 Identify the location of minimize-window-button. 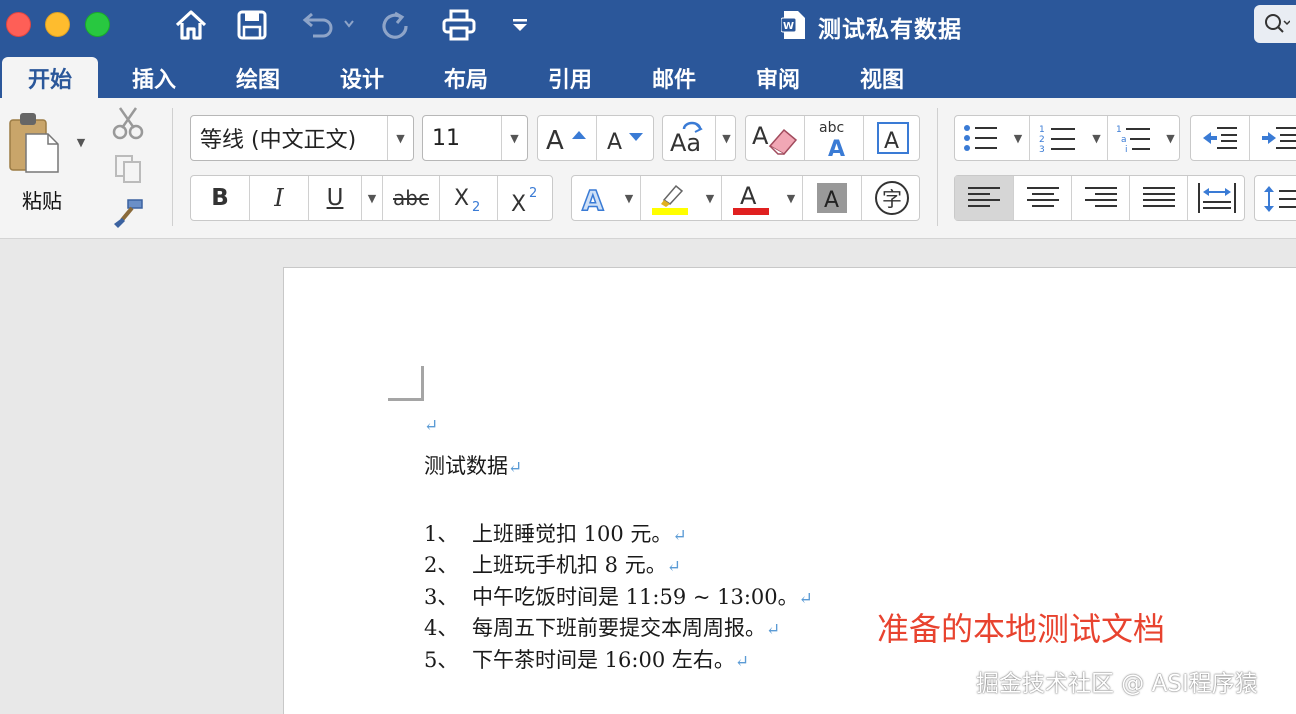
(57, 24).